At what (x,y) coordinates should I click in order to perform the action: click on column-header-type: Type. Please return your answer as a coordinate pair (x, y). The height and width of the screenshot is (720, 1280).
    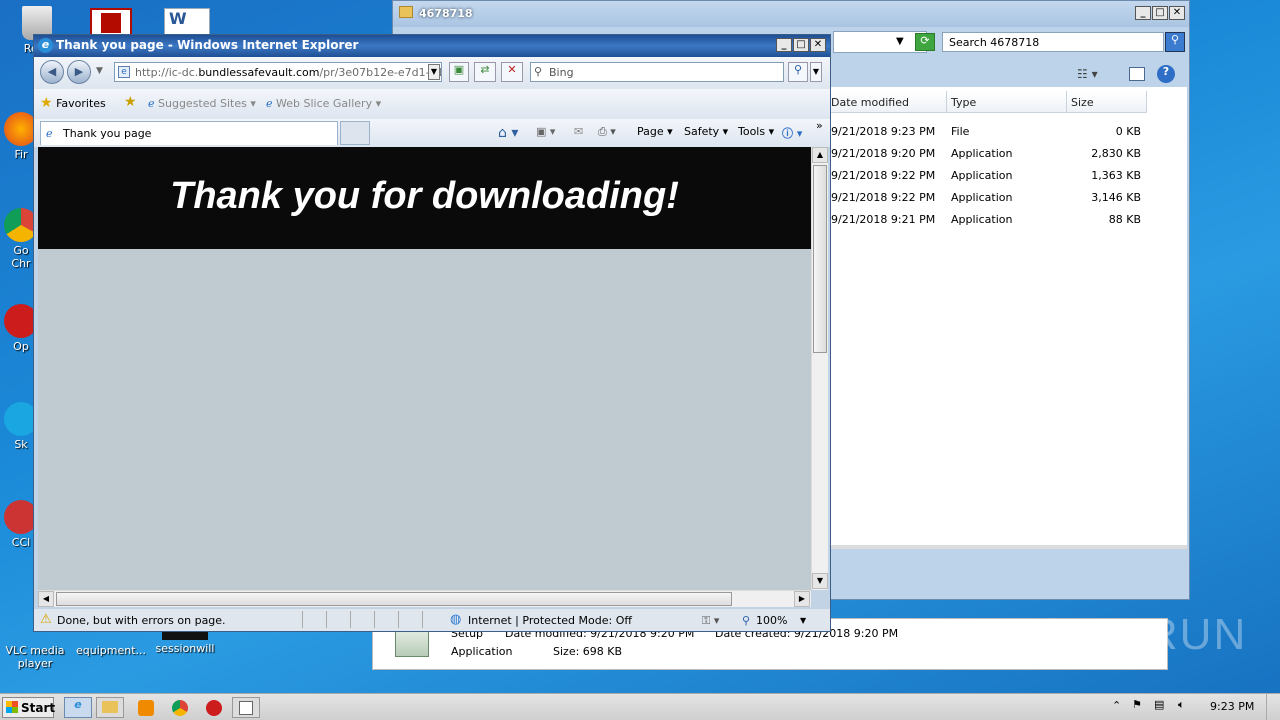
    Looking at the image, I should click on (1007, 102).